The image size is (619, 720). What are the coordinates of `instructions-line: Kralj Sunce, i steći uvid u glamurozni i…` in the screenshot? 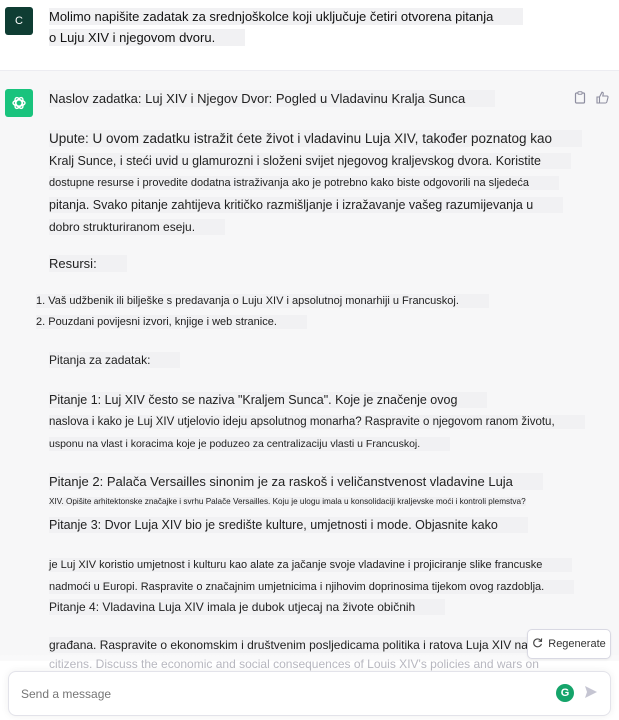 It's located at (310, 161).